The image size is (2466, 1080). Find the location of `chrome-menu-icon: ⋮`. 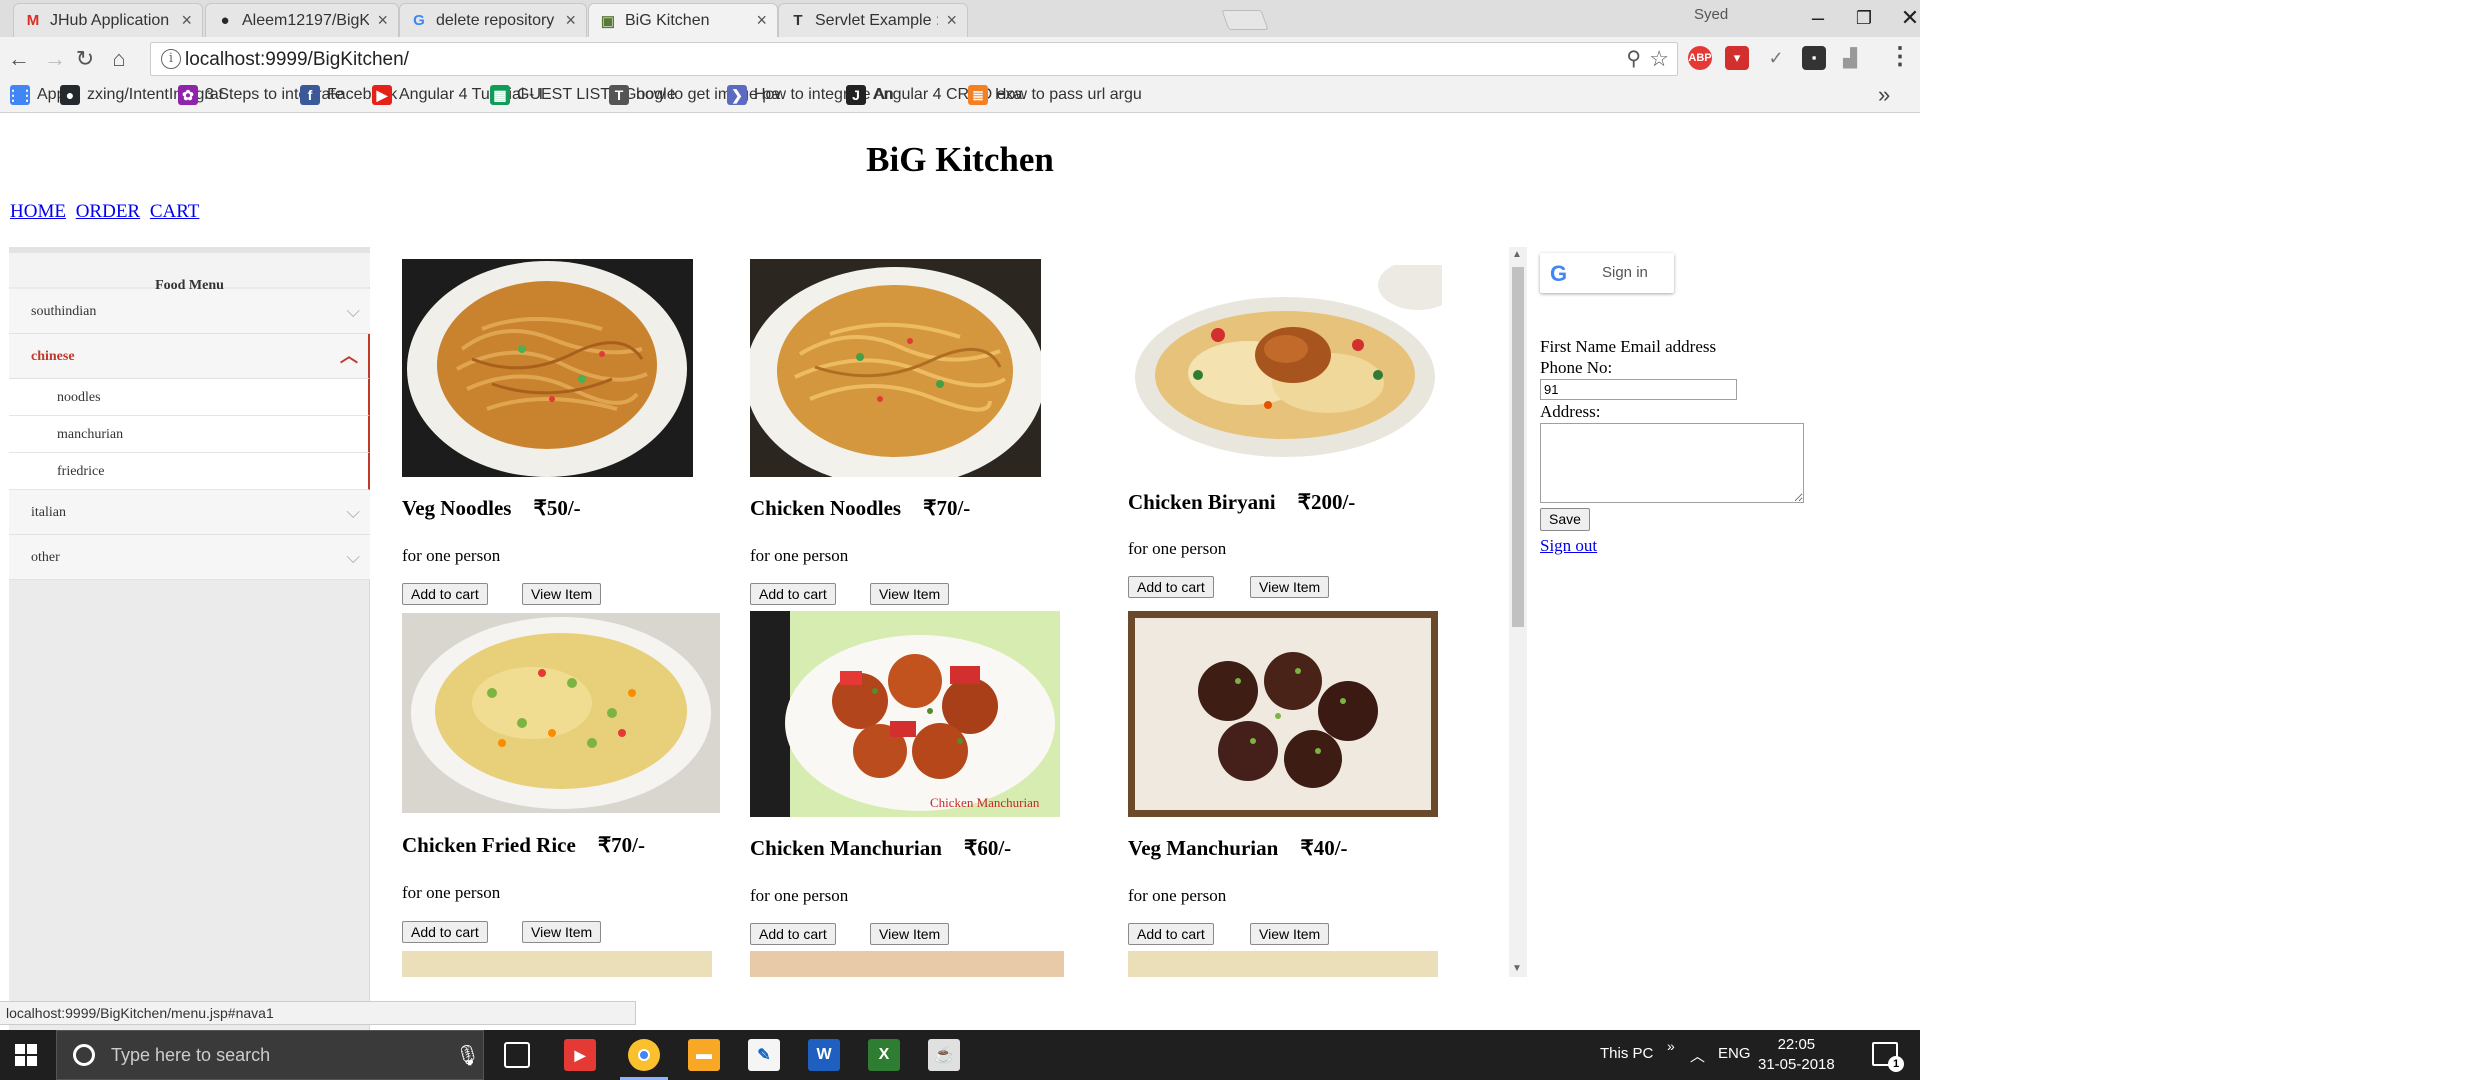

chrome-menu-icon: ⋮ is located at coordinates (1900, 56).